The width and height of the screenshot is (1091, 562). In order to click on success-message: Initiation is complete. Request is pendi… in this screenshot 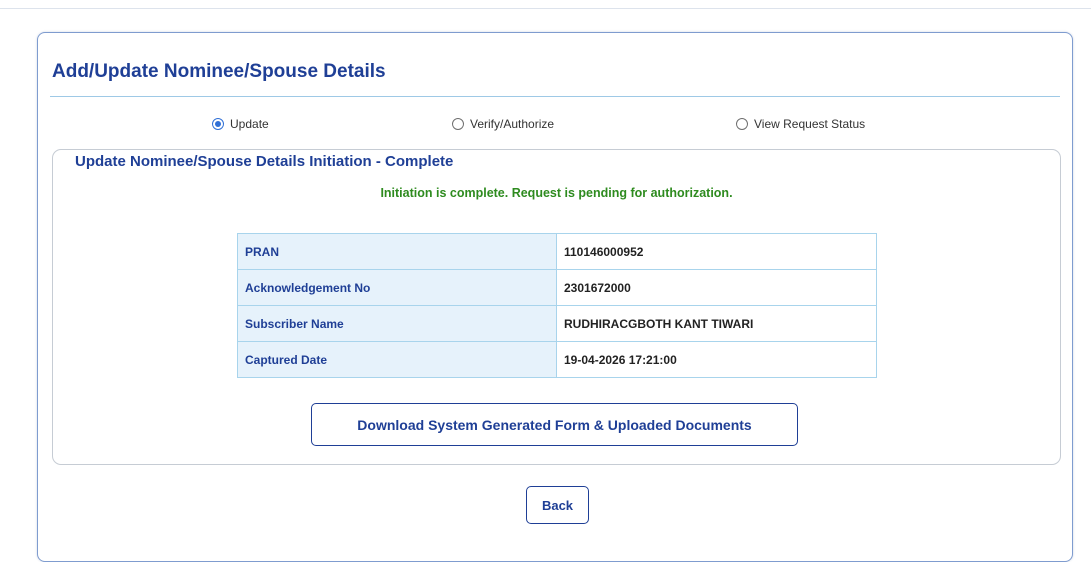, I will do `click(556, 193)`.